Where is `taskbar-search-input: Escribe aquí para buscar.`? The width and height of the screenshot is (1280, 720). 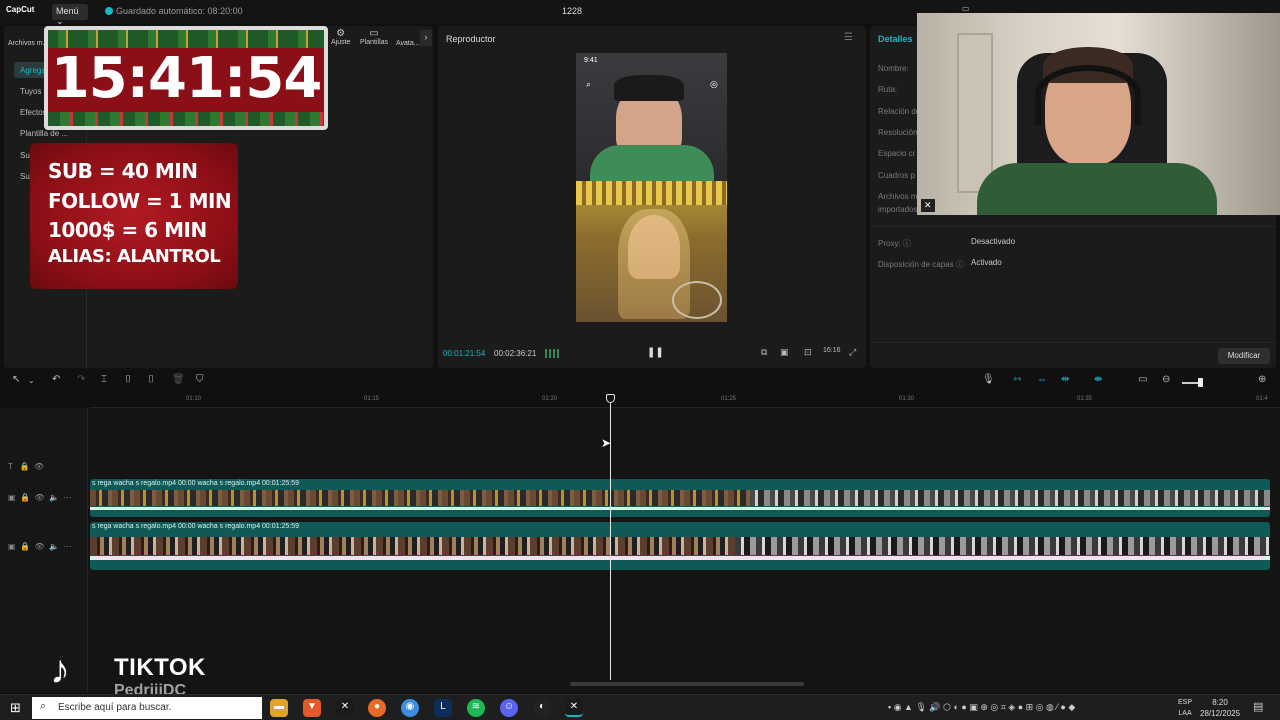
taskbar-search-input: Escribe aquí para buscar. is located at coordinates (147, 708).